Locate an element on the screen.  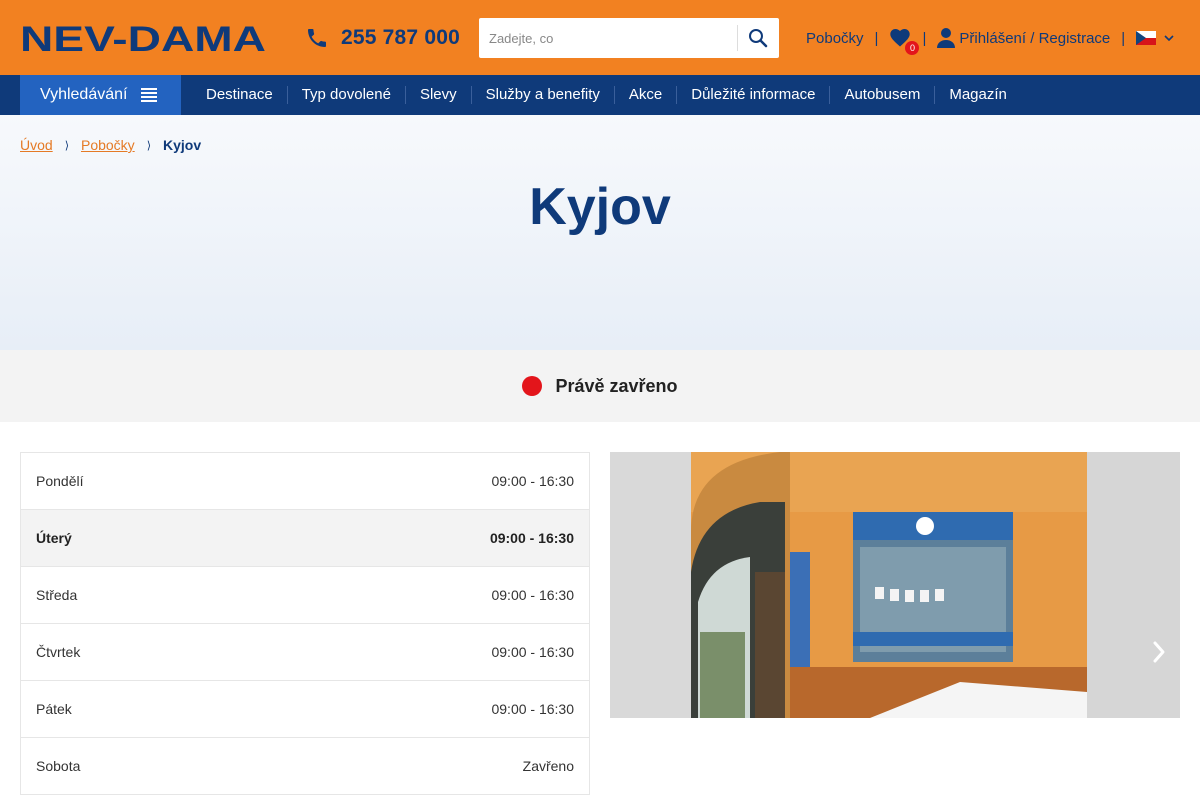
breadcrumb: Úvod ⟩ Pobočky ⟩ Kyjov is located at coordinates (110, 145).